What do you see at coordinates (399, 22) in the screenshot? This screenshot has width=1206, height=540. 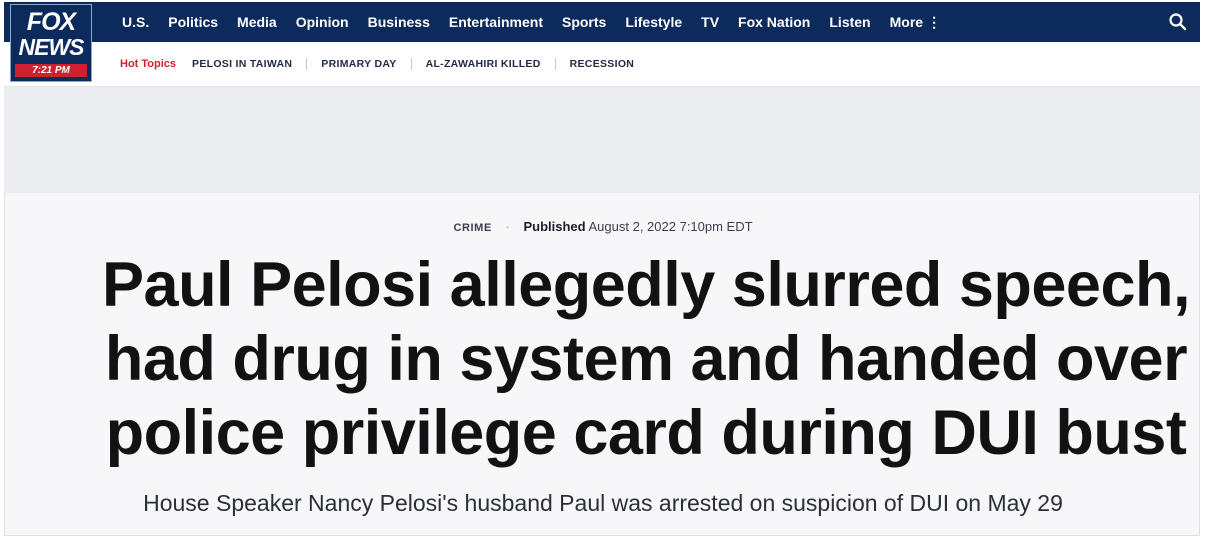 I see `nav-business: Business` at bounding box center [399, 22].